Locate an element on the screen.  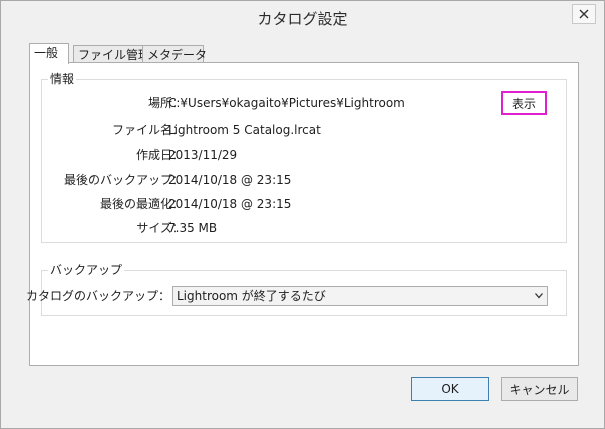
info-group-label: 情報 is located at coordinates (62, 79).